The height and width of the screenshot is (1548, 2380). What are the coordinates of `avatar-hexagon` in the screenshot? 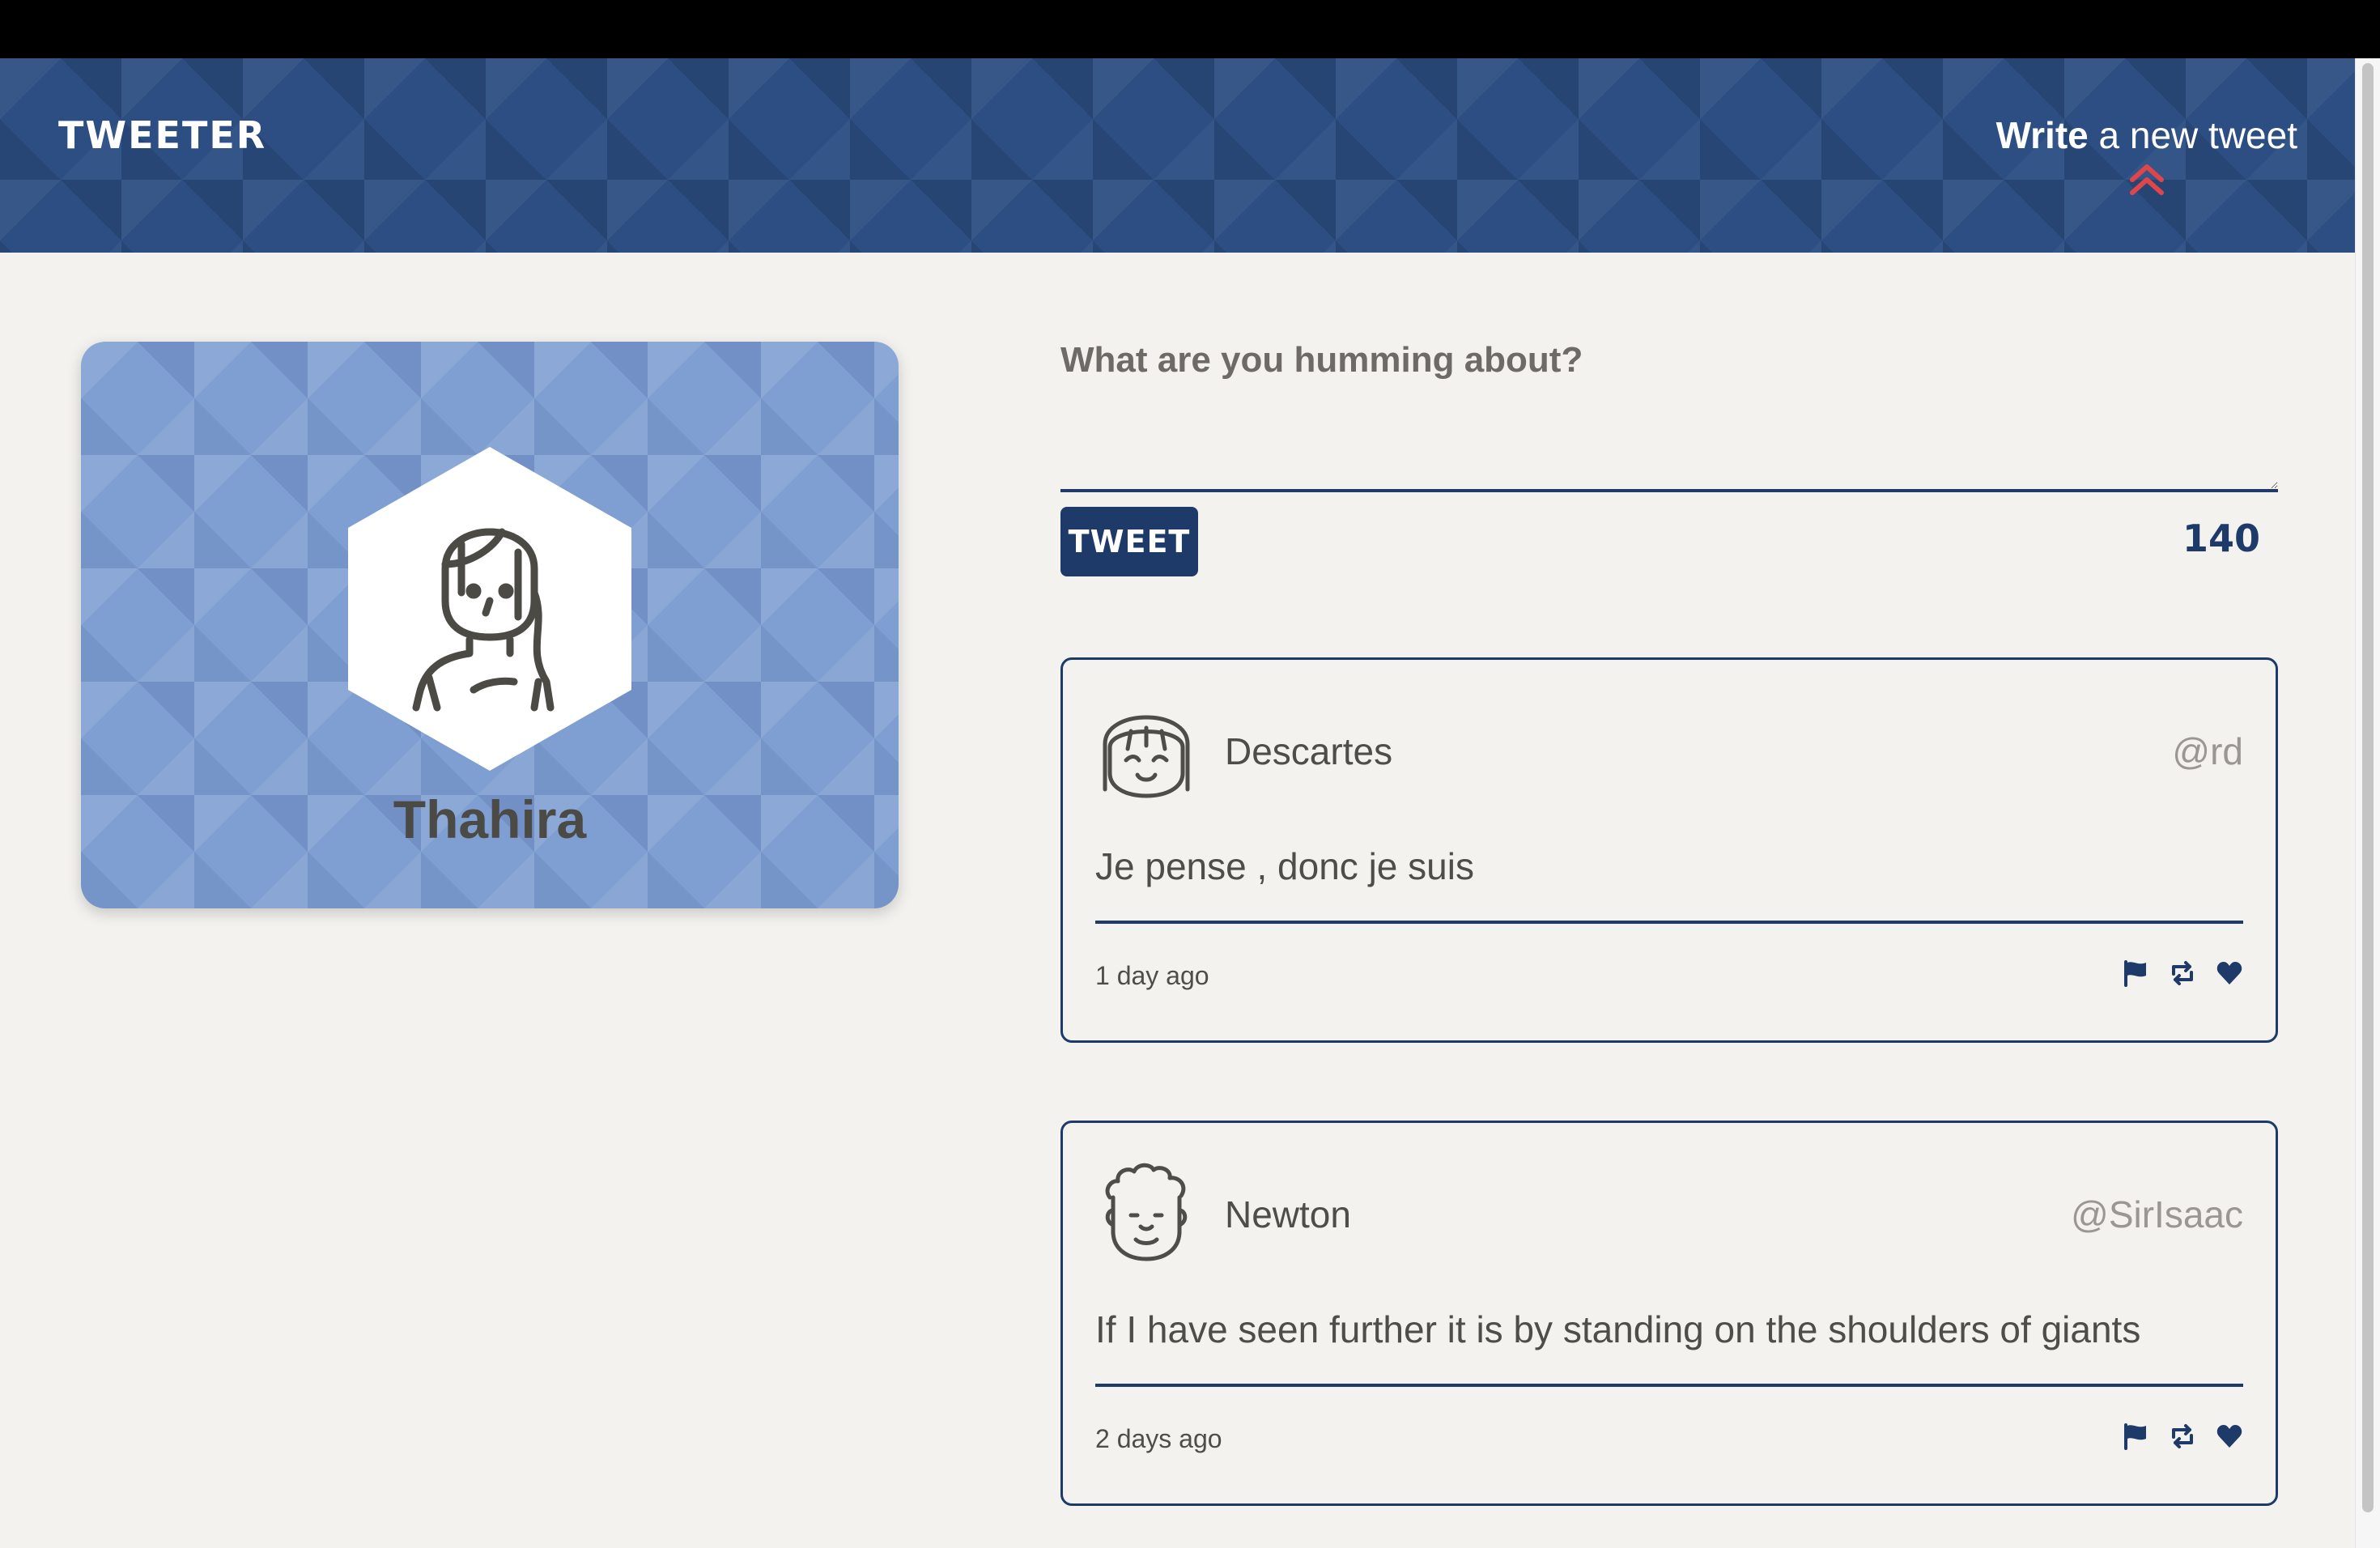 It's located at (490, 609).